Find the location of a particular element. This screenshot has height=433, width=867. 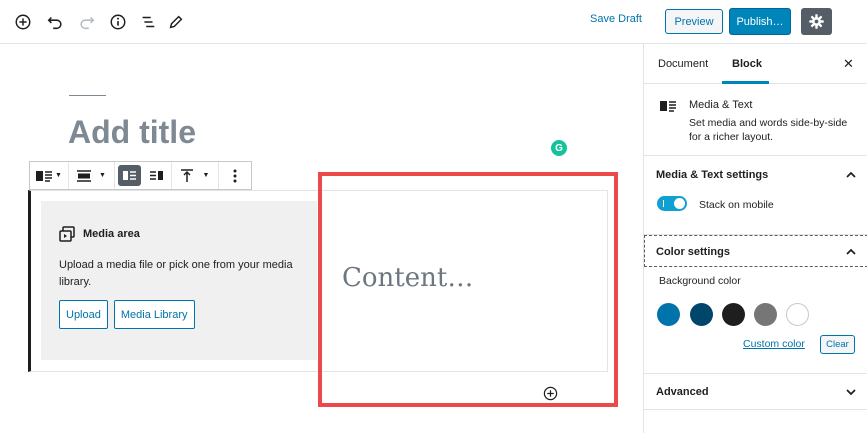

media-left-icon is located at coordinates (129, 175).